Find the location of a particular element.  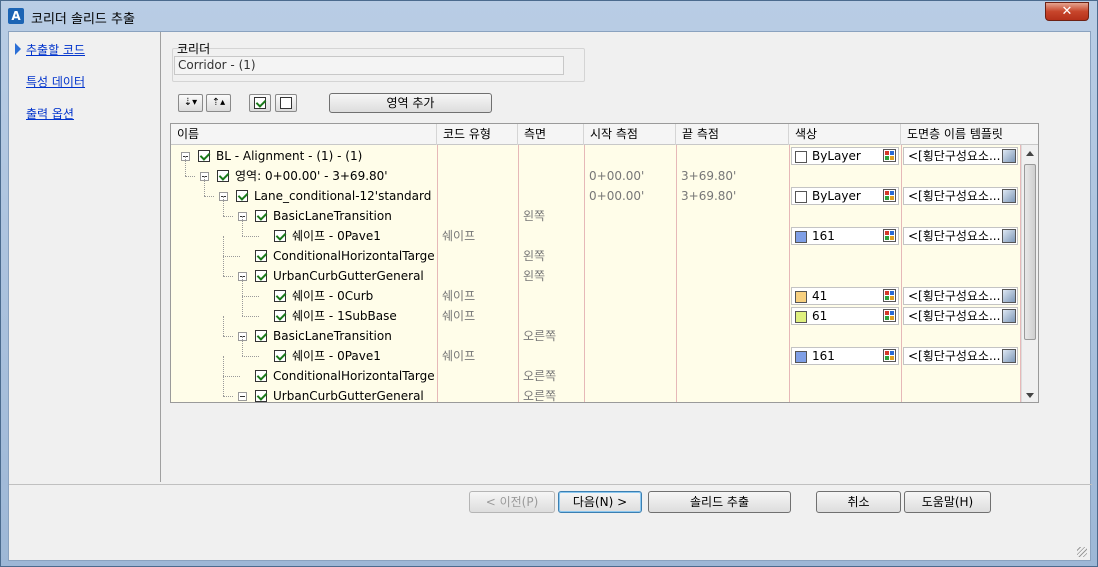

column-header-color: 색상 is located at coordinates (845, 134).